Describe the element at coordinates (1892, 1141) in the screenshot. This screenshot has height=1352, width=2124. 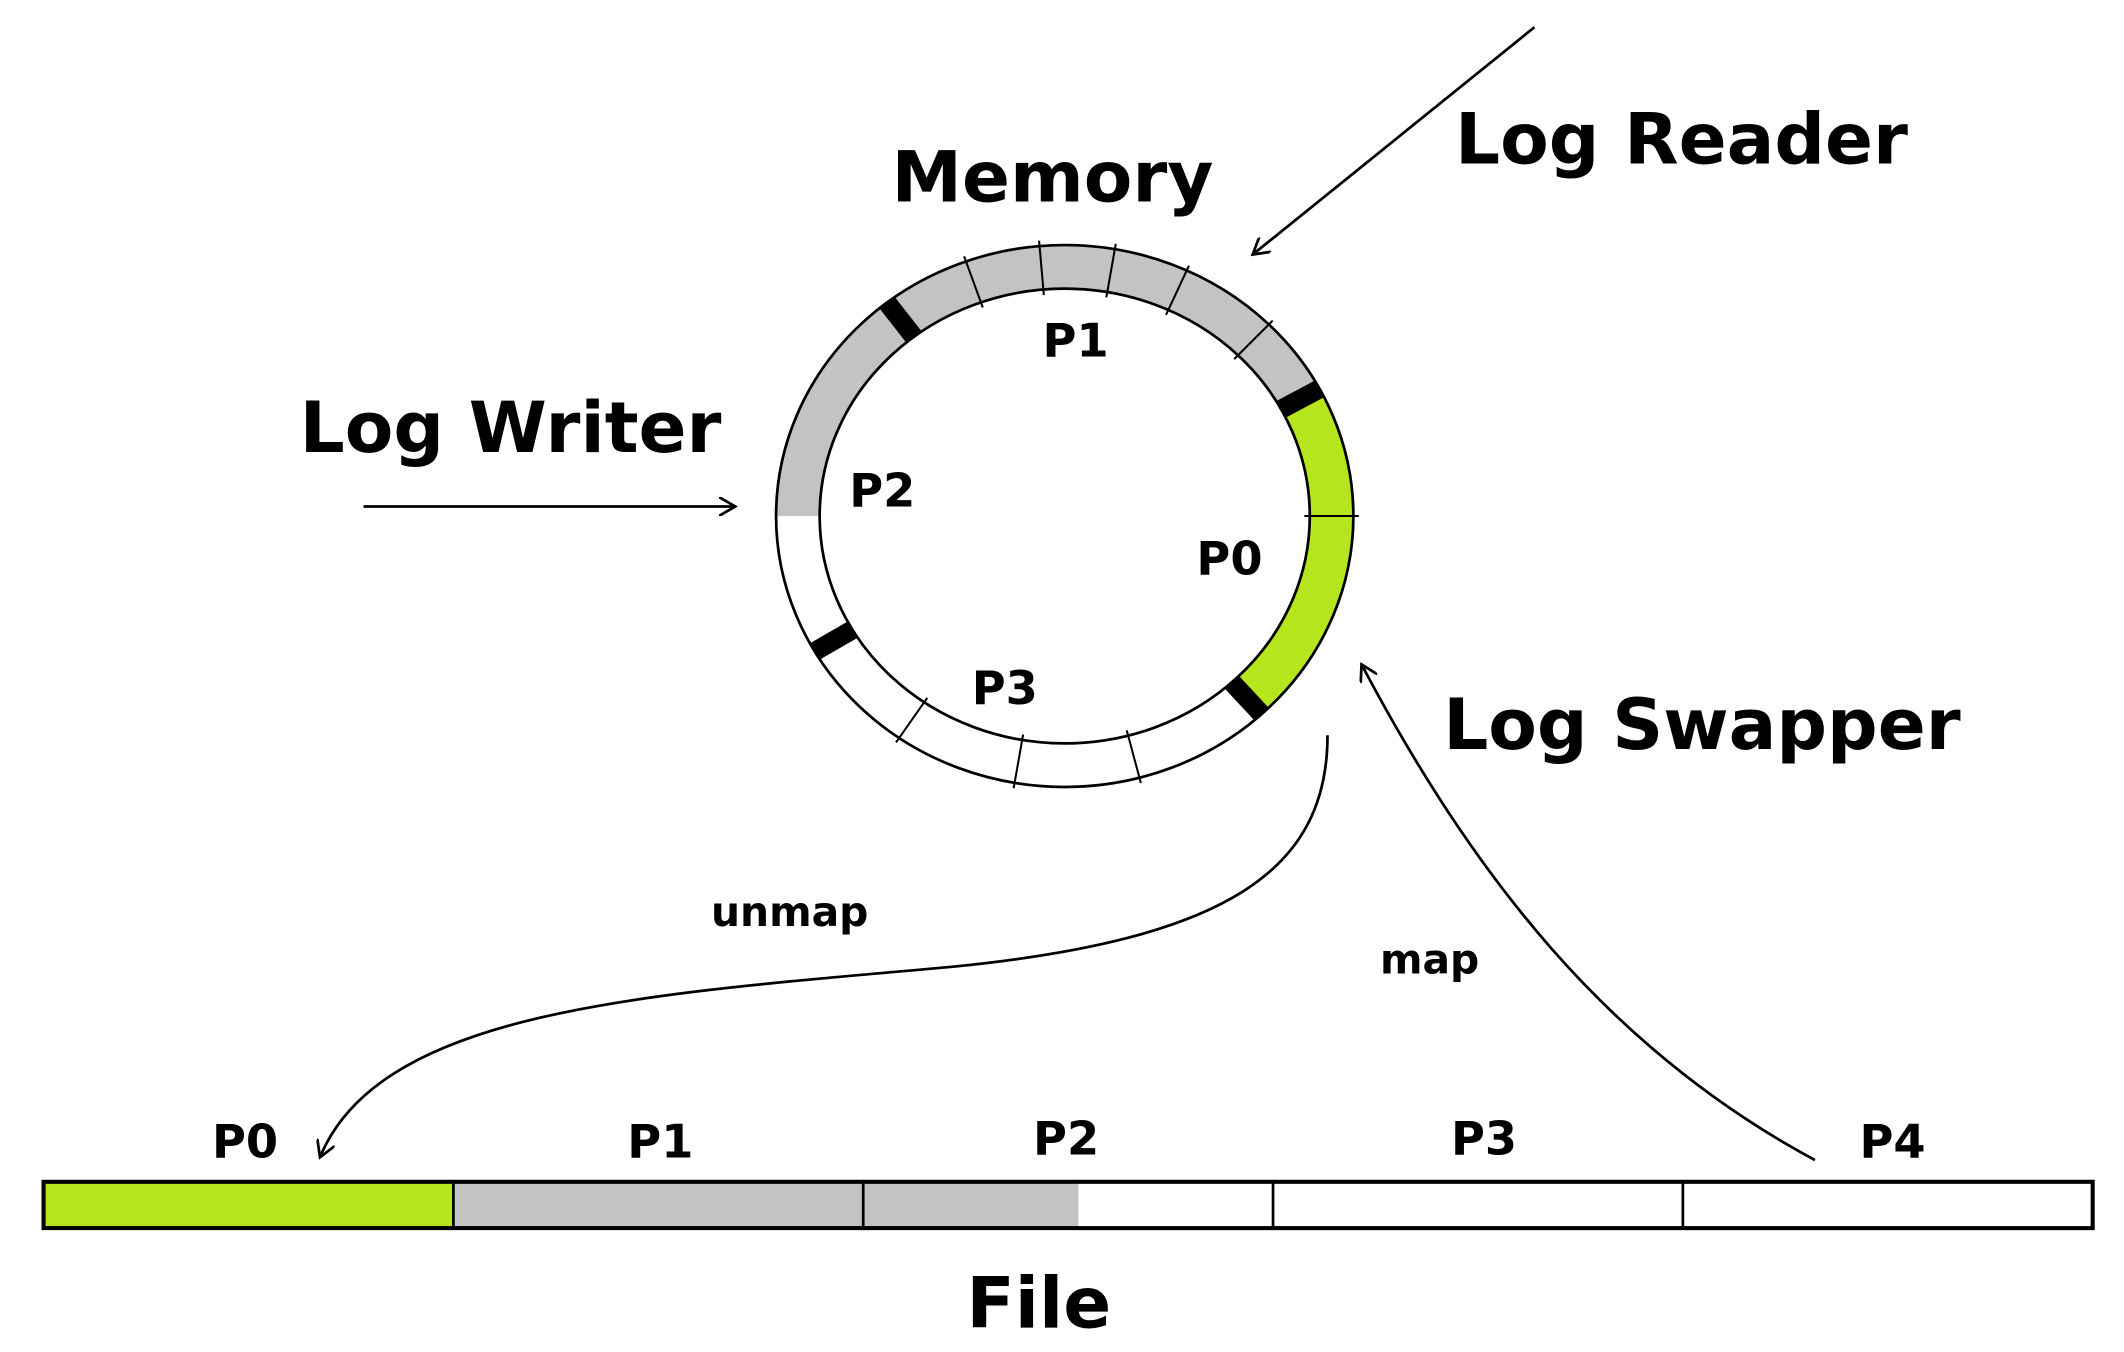
I see `file-page-p4: P4` at that location.